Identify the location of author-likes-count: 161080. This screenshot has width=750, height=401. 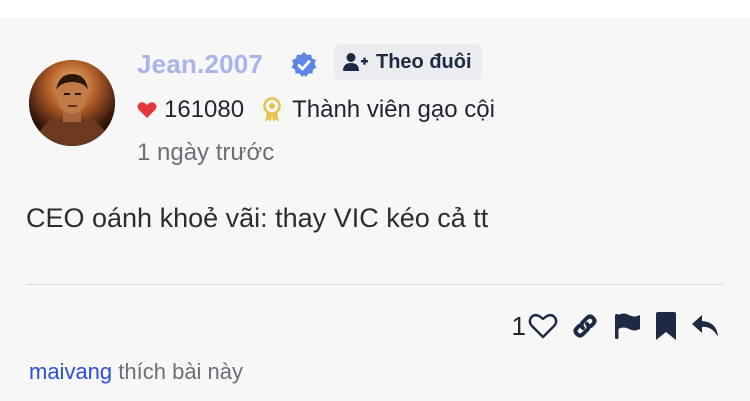
(204, 109).